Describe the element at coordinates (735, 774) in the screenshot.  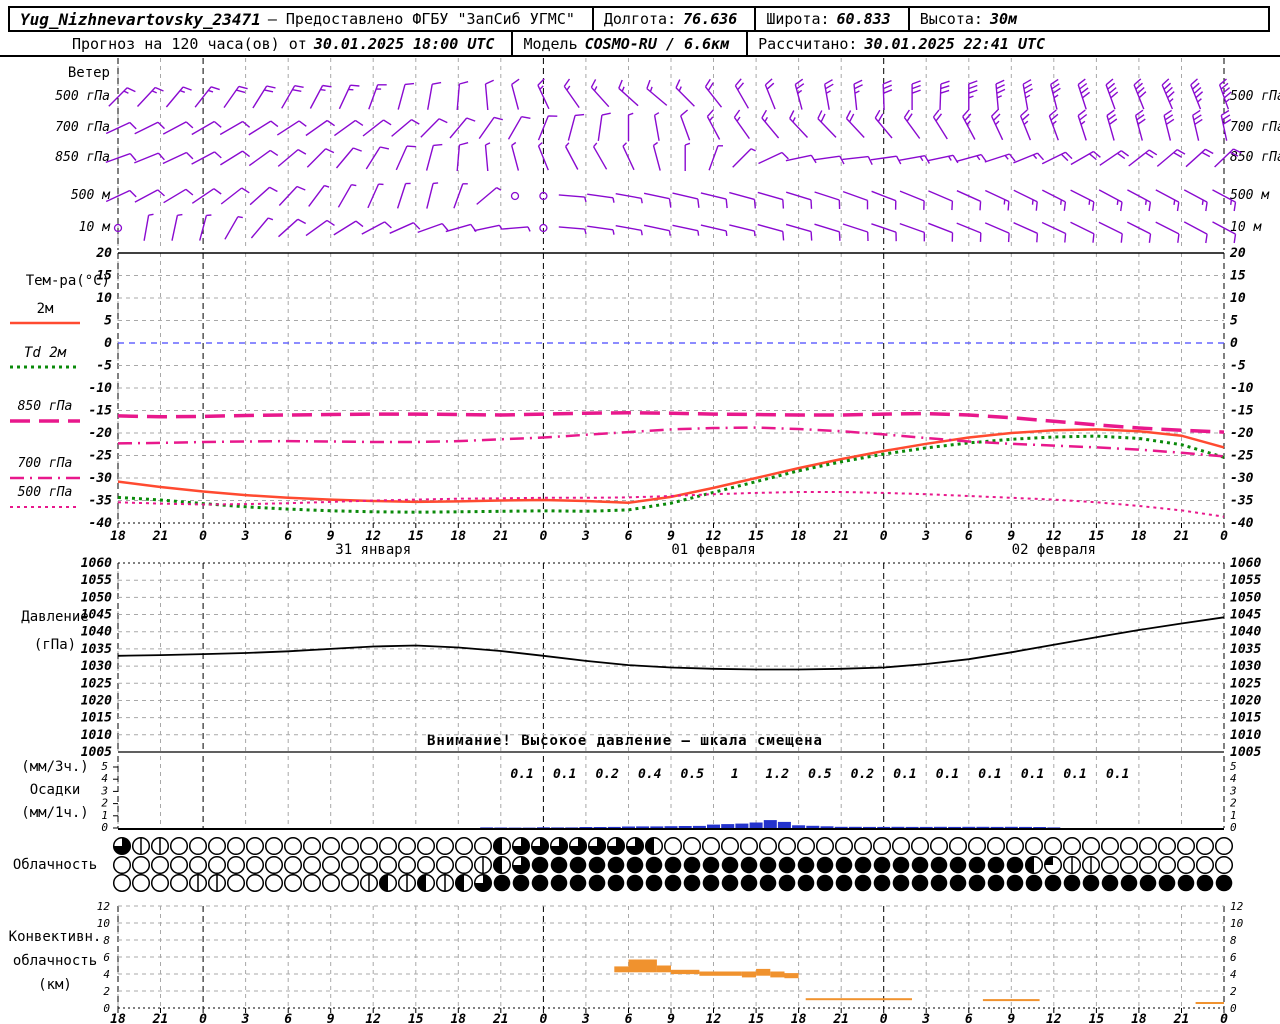
I see `svg-text: 1` at that location.